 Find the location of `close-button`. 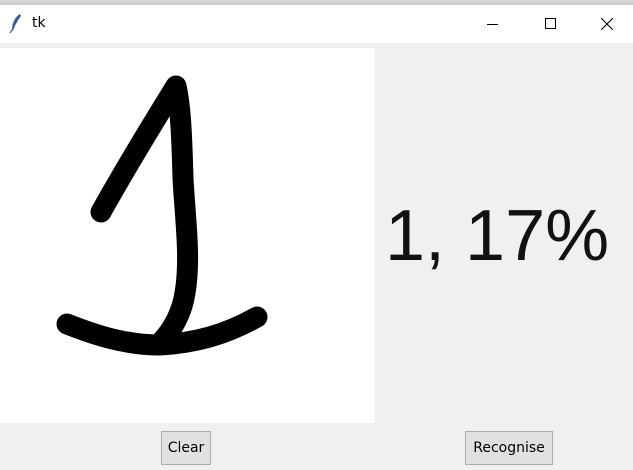

close-button is located at coordinates (606, 24).